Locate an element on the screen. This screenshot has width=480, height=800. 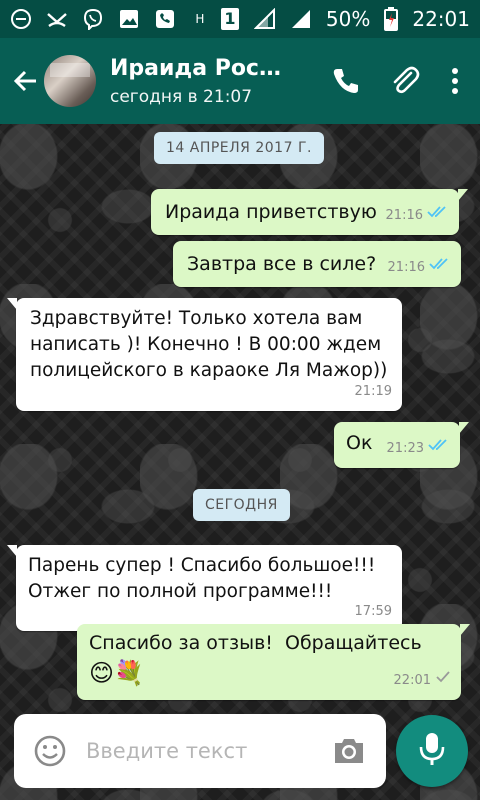
mic-button is located at coordinates (432, 751).